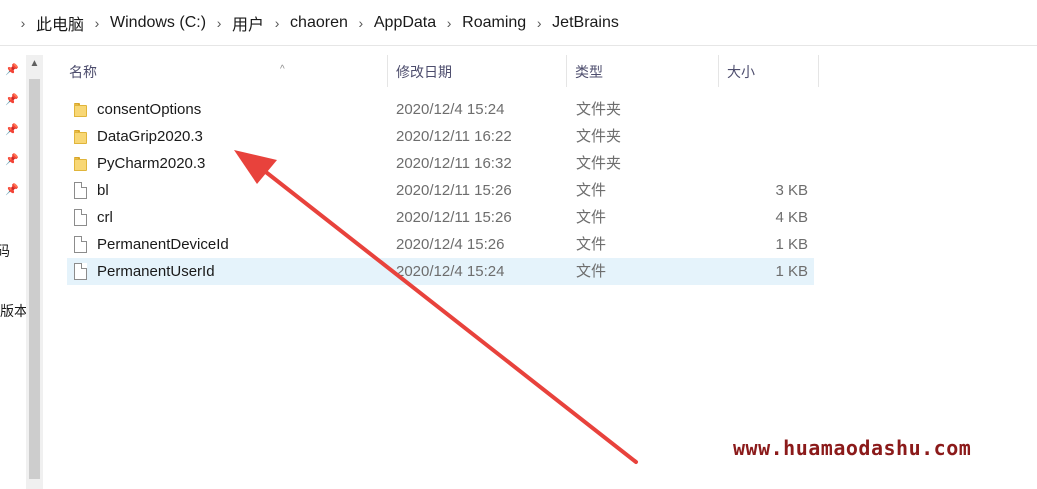  What do you see at coordinates (149, 109) in the screenshot?
I see `file-name: consentOptions` at bounding box center [149, 109].